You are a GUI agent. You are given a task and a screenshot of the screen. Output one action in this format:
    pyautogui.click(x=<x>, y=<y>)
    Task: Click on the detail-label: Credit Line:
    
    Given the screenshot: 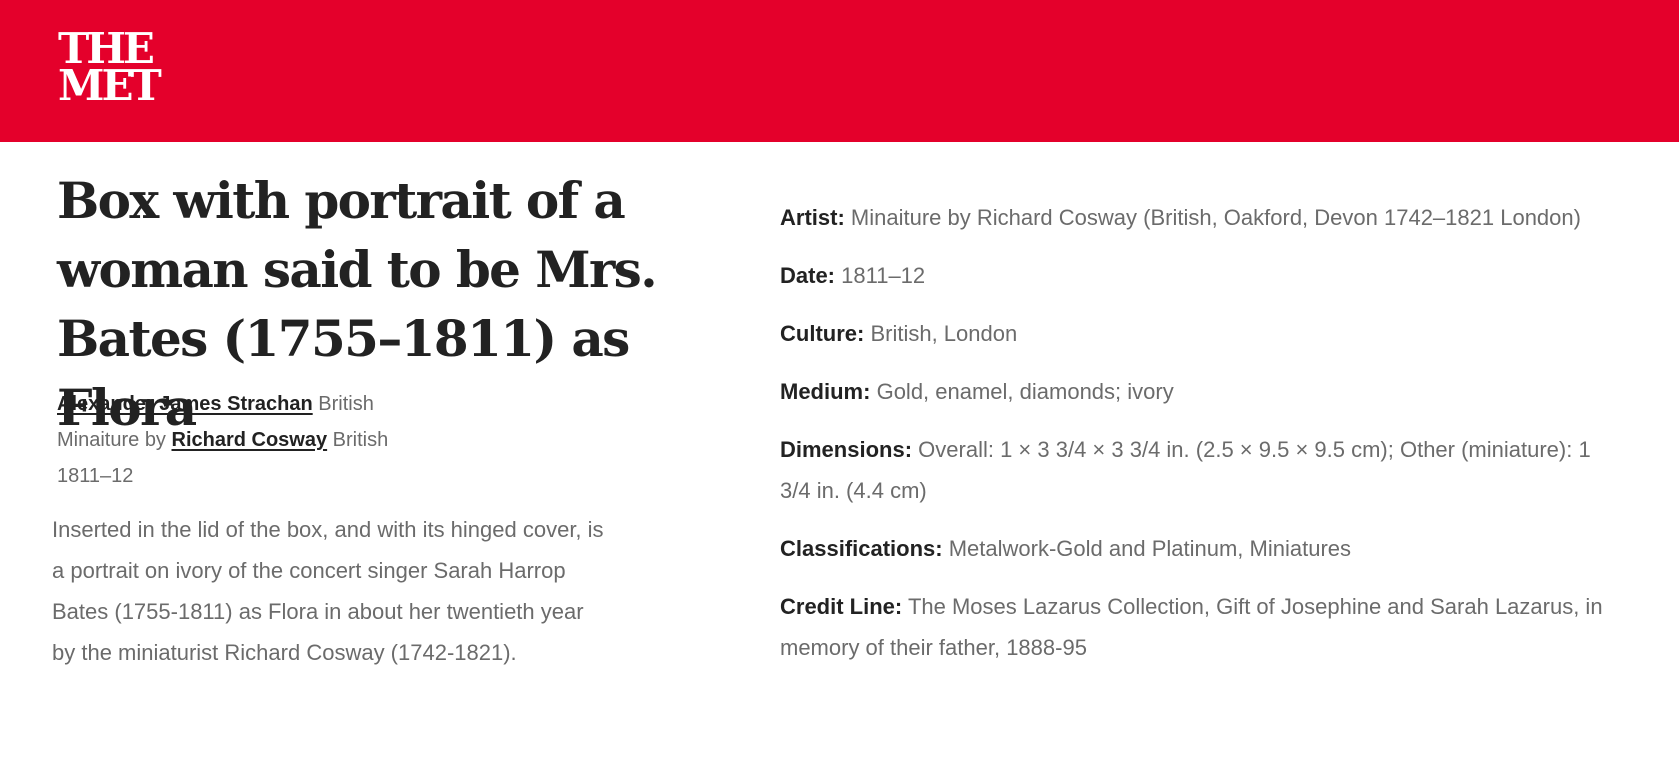 What is the action you would take?
    pyautogui.click(x=841, y=606)
    